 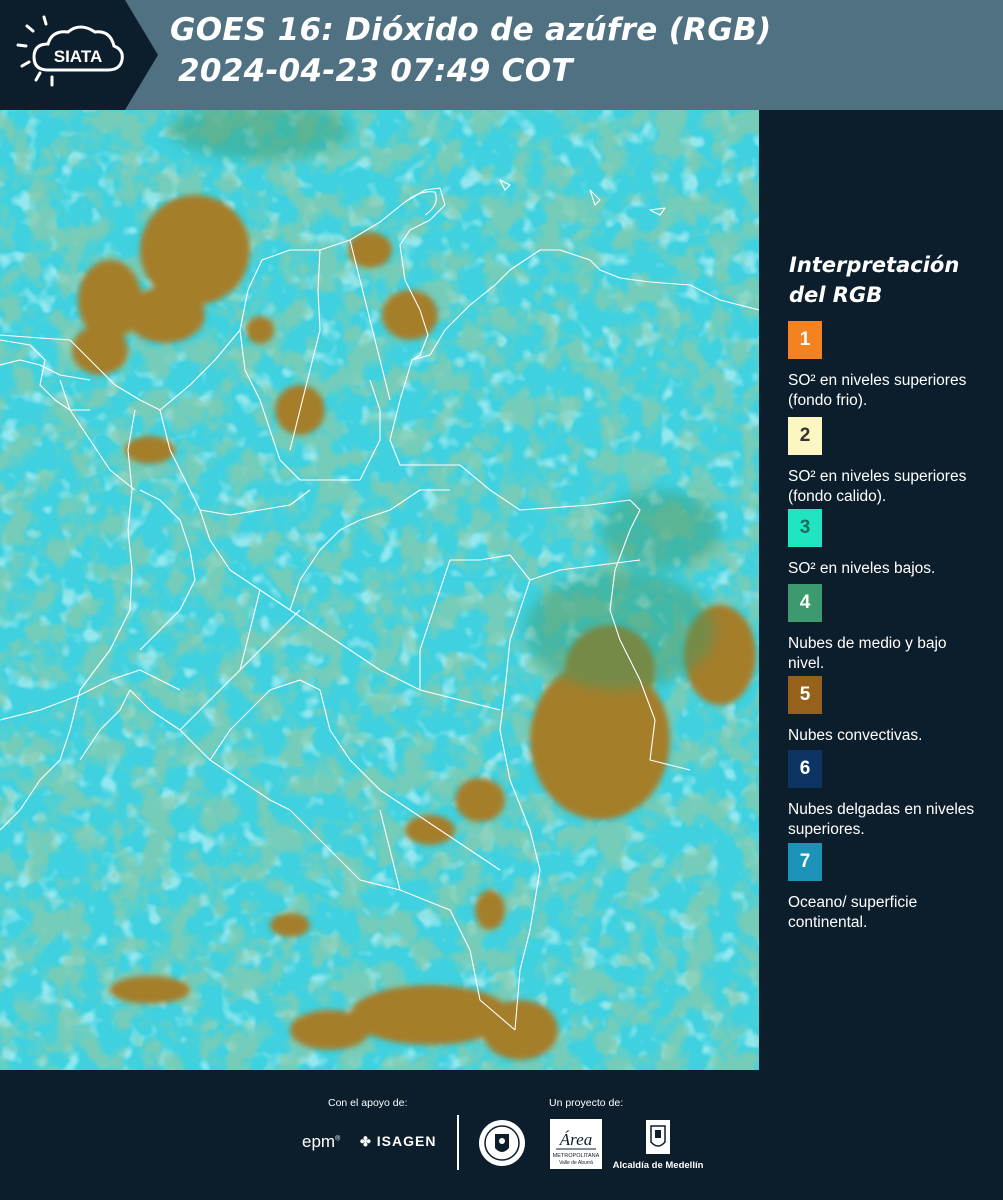 What do you see at coordinates (586, 1103) in the screenshot?
I see `project-label: Un proyecto de:` at bounding box center [586, 1103].